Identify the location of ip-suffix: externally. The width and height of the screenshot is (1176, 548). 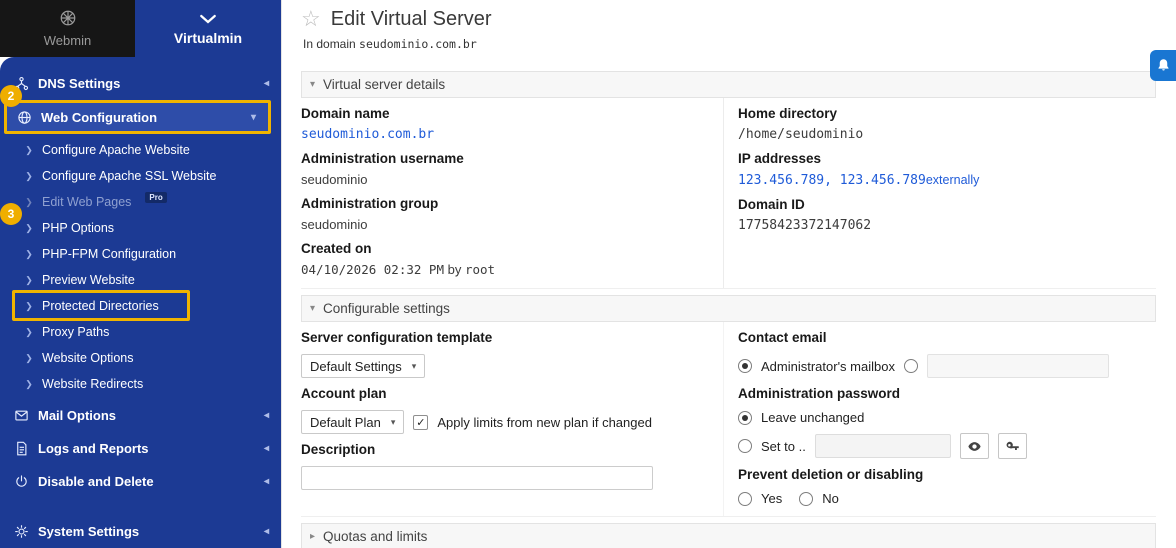
(952, 180).